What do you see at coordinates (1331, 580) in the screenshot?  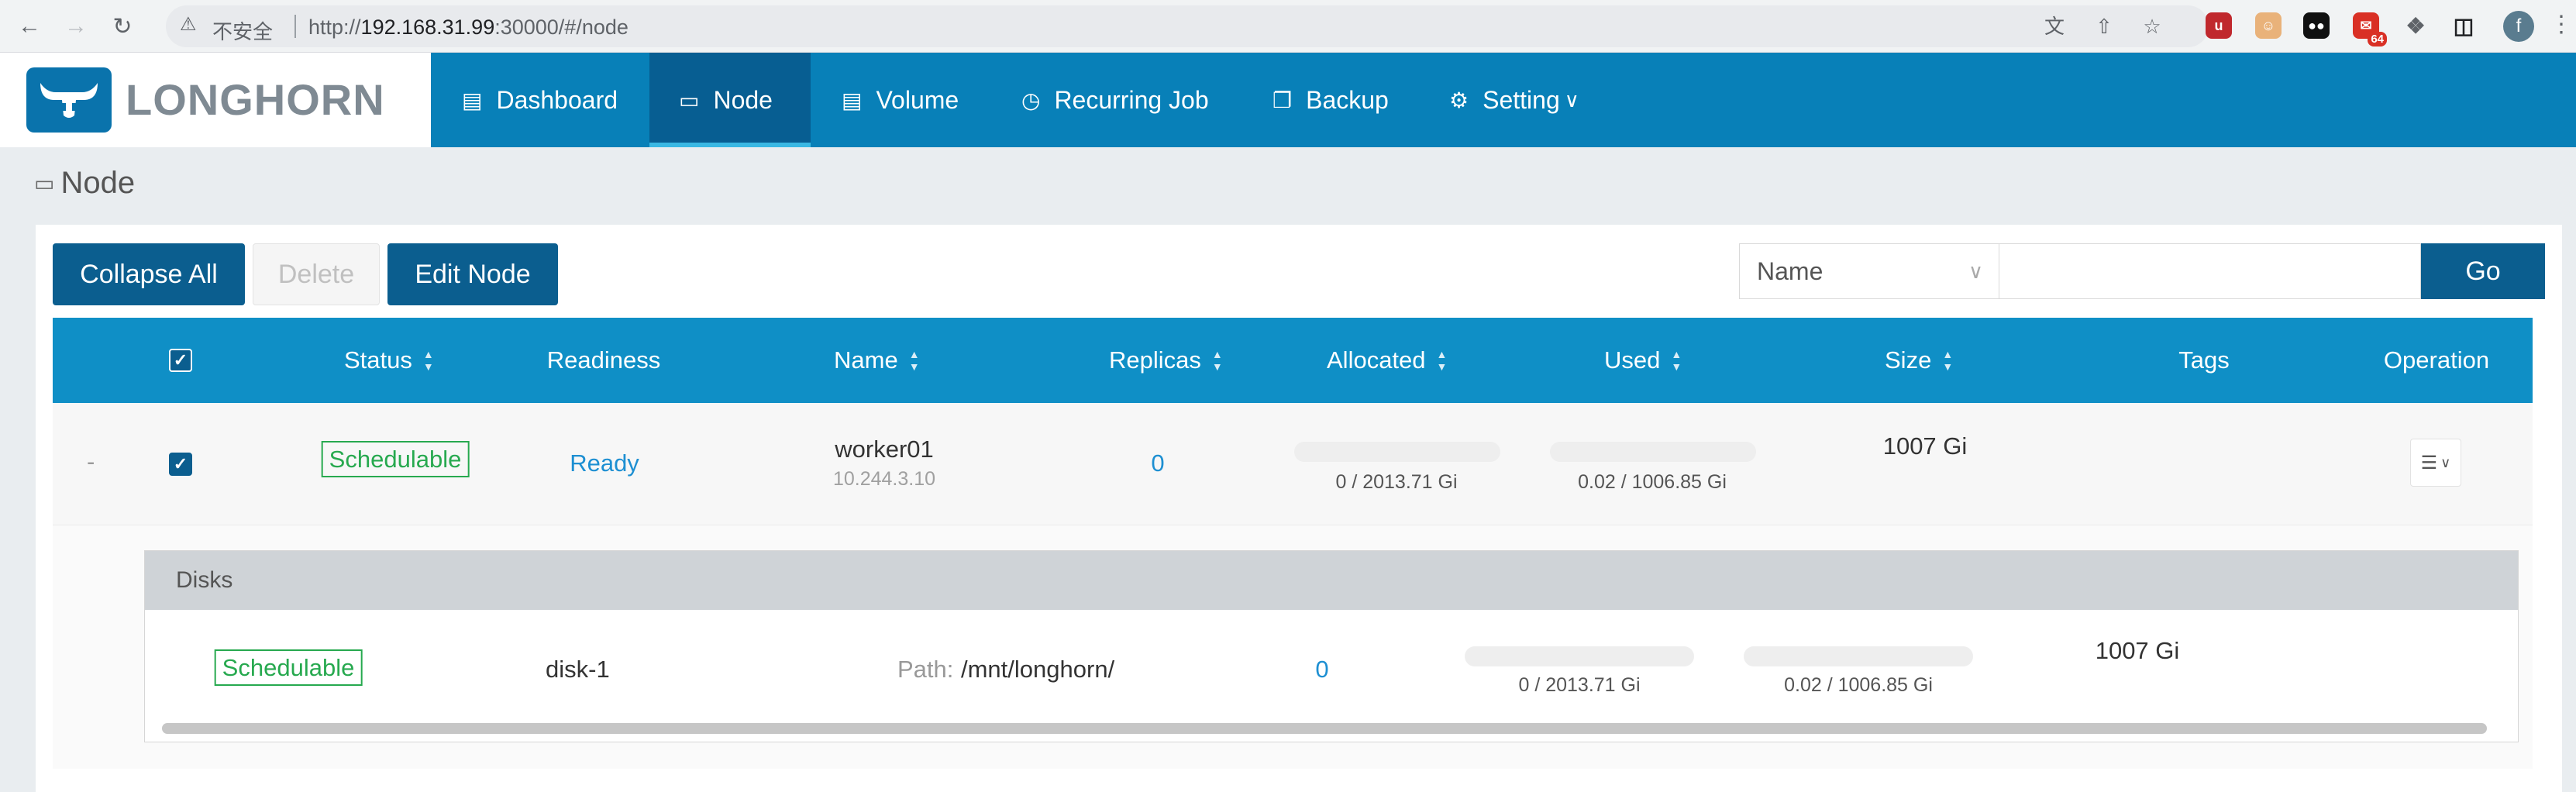 I see `disks-header: Disks` at bounding box center [1331, 580].